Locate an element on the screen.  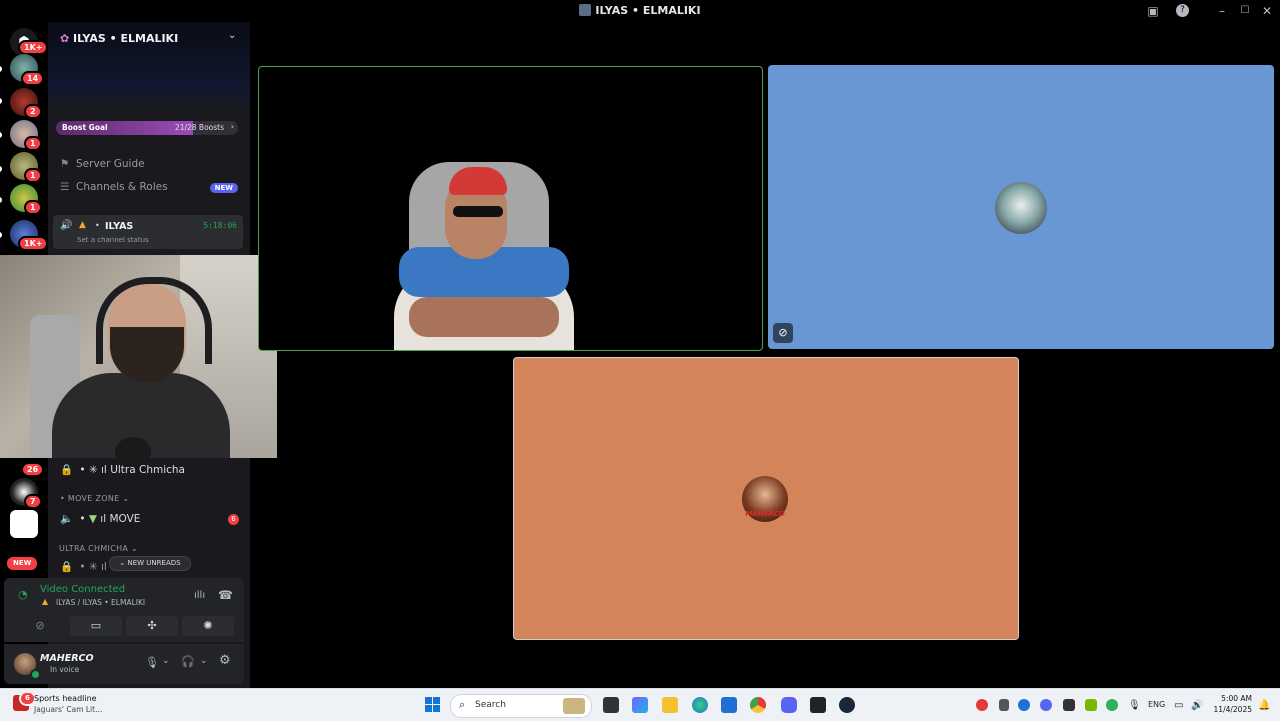
participant-avatar is located at coordinates (1021, 208).